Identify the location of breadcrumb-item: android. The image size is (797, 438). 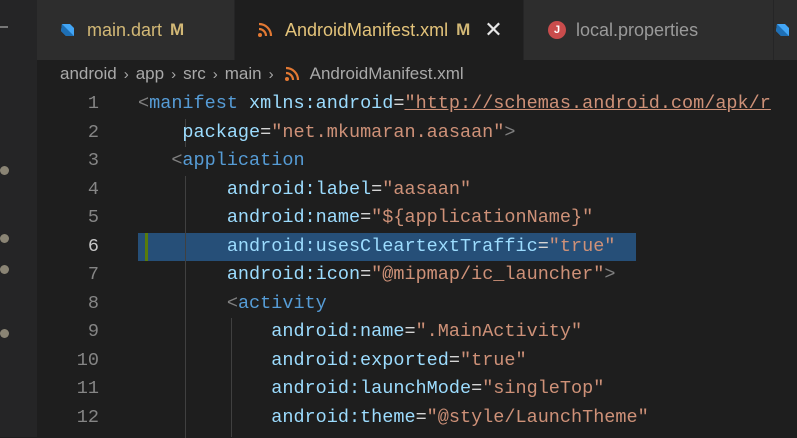
(88, 74).